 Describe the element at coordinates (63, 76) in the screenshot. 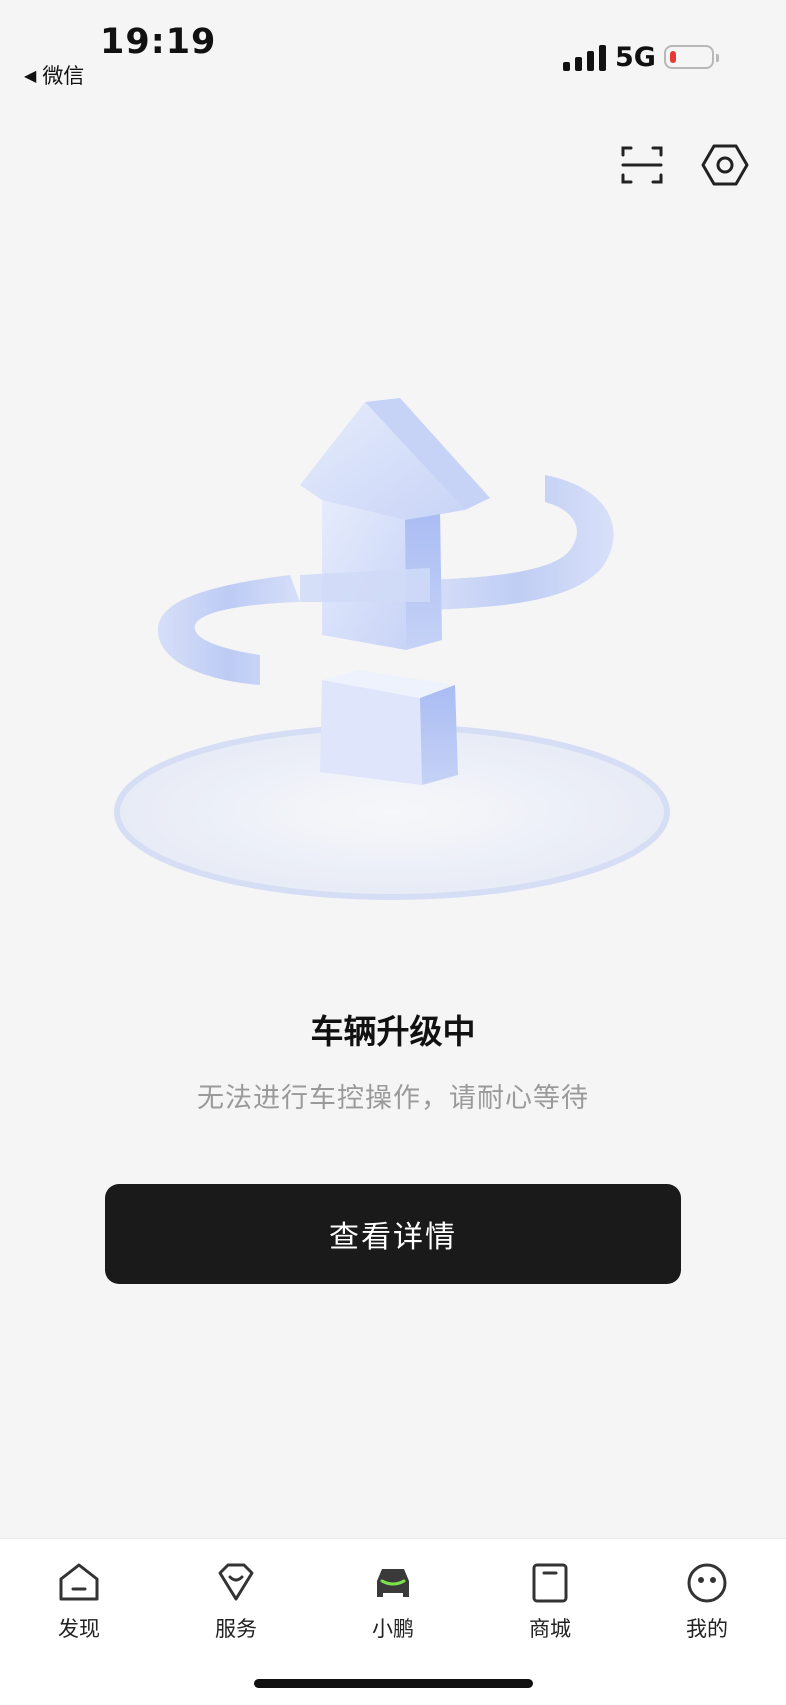

I see `back-app-label: 微信` at that location.